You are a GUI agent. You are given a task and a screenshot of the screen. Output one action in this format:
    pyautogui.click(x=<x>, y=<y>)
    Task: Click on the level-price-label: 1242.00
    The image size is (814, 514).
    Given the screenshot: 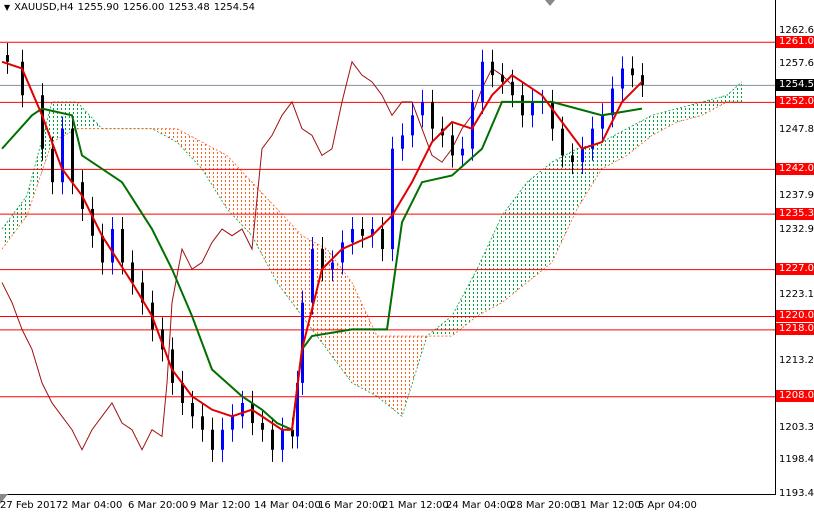 What is the action you would take?
    pyautogui.click(x=795, y=168)
    